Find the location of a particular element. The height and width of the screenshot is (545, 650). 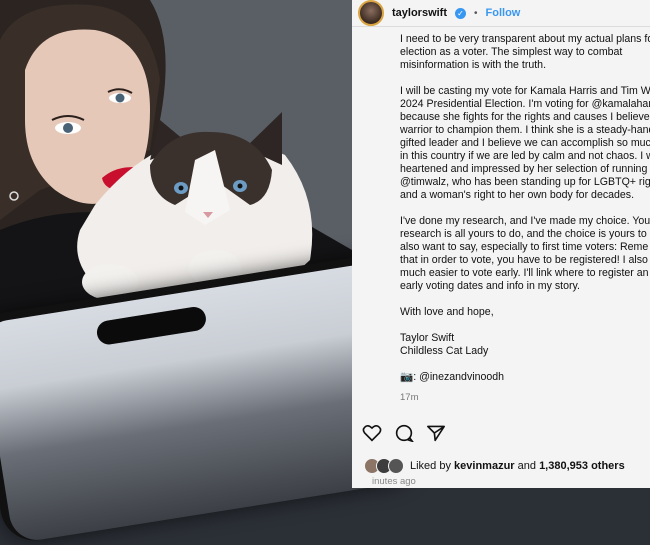

comment-icon is located at coordinates (404, 433).